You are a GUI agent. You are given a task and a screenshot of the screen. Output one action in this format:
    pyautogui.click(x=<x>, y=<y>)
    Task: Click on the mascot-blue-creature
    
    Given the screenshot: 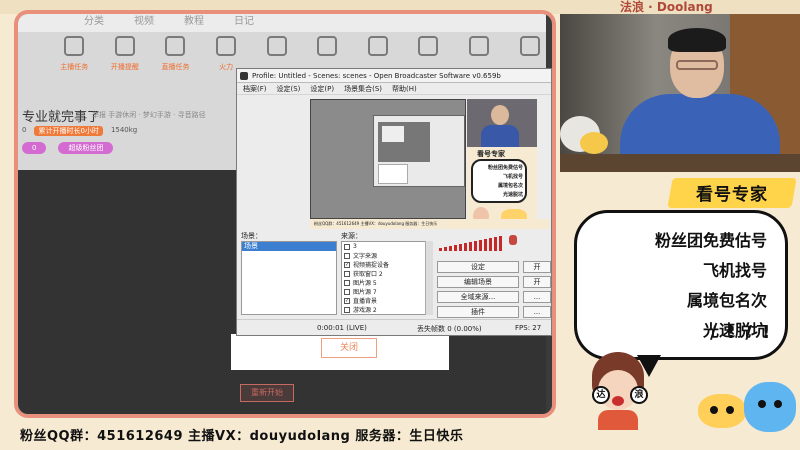 What is the action you would take?
    pyautogui.click(x=770, y=407)
    